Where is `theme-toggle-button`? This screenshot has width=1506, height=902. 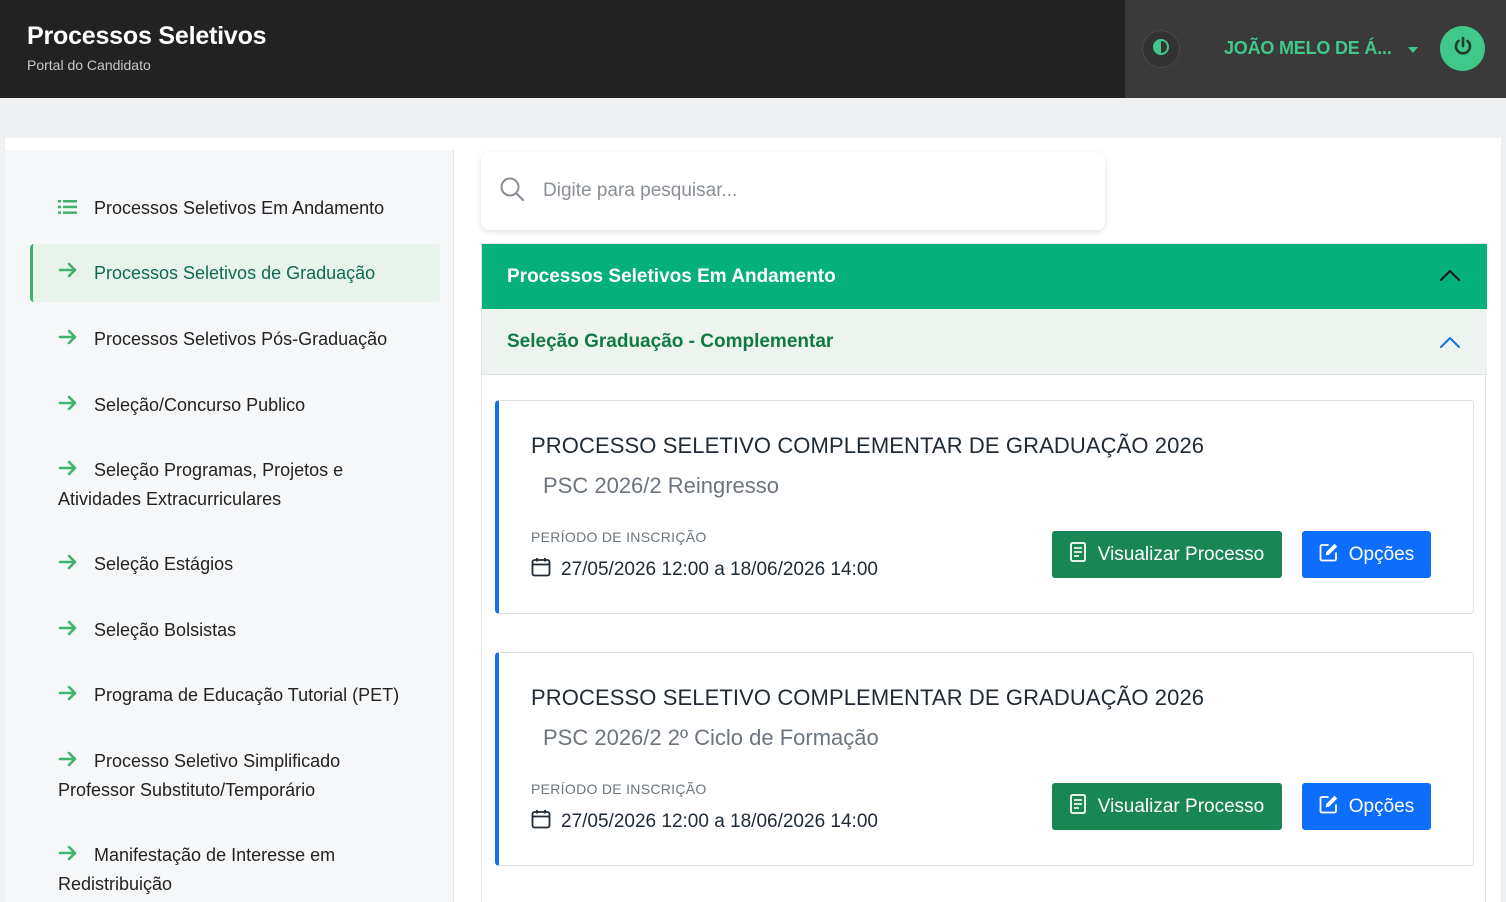
theme-toggle-button is located at coordinates (1161, 49).